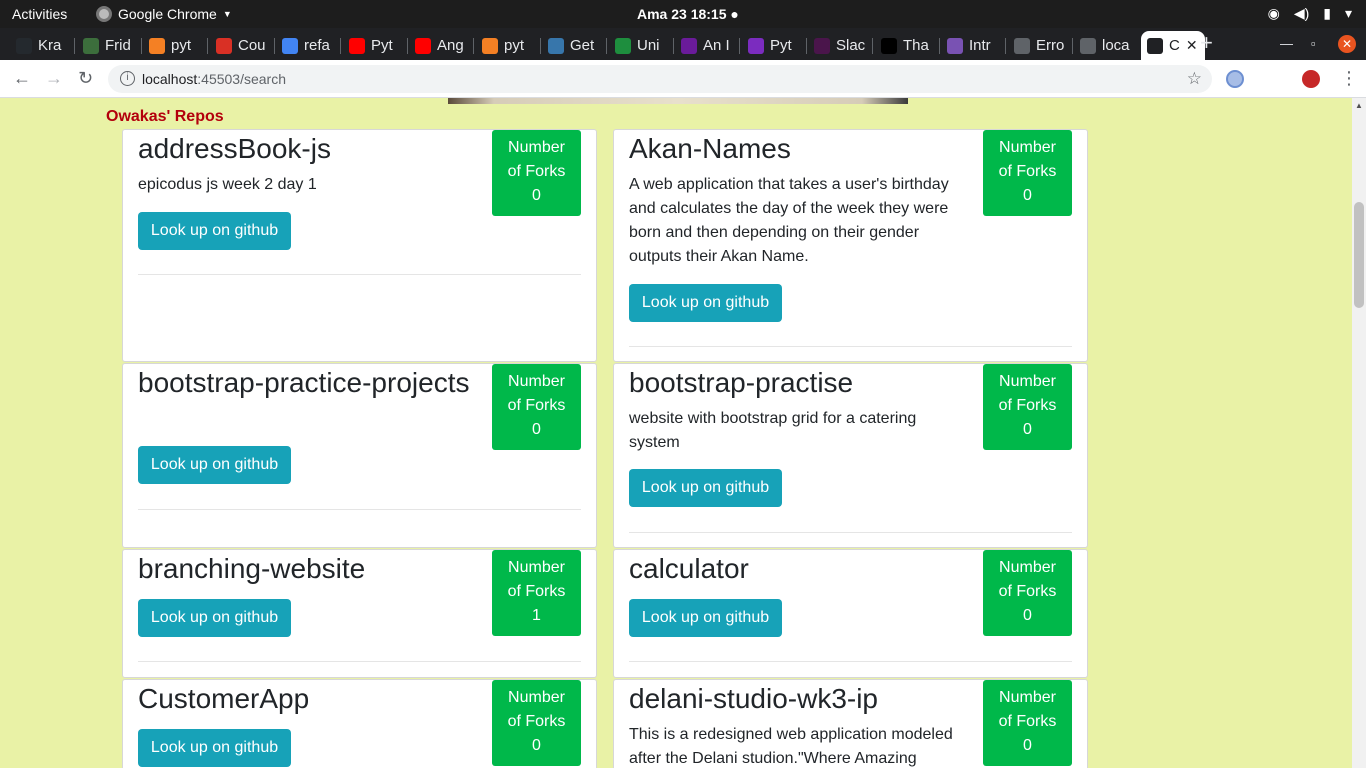 Image resolution: width=1366 pixels, height=768 pixels. Describe the element at coordinates (1022, 45) in the screenshot. I see `error-icon` at that location.